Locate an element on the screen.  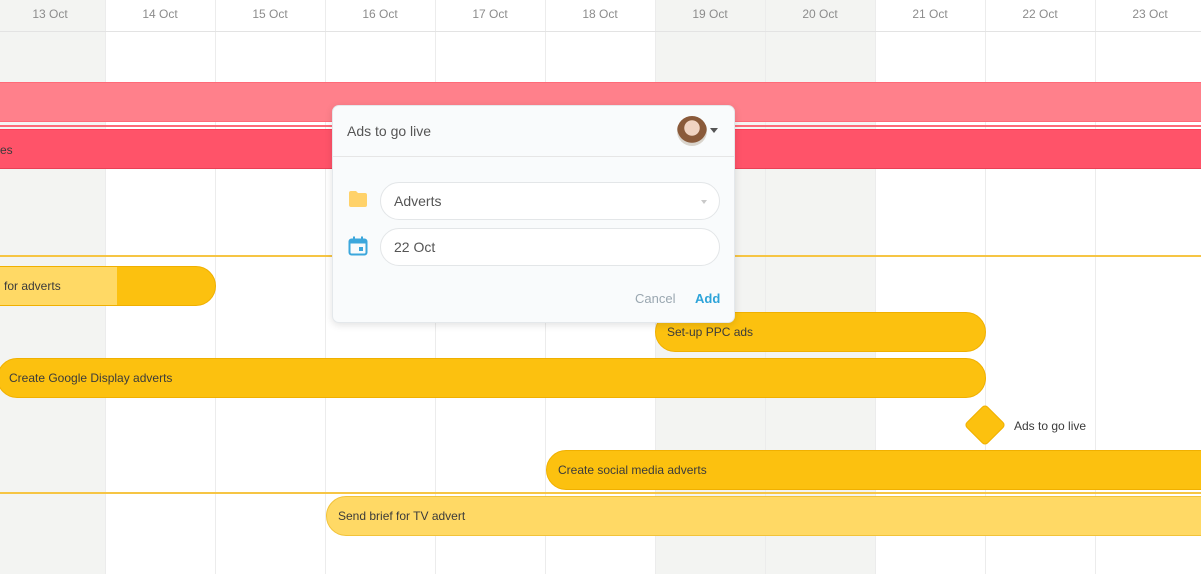
task-label: for adverts is located at coordinates (32, 286).